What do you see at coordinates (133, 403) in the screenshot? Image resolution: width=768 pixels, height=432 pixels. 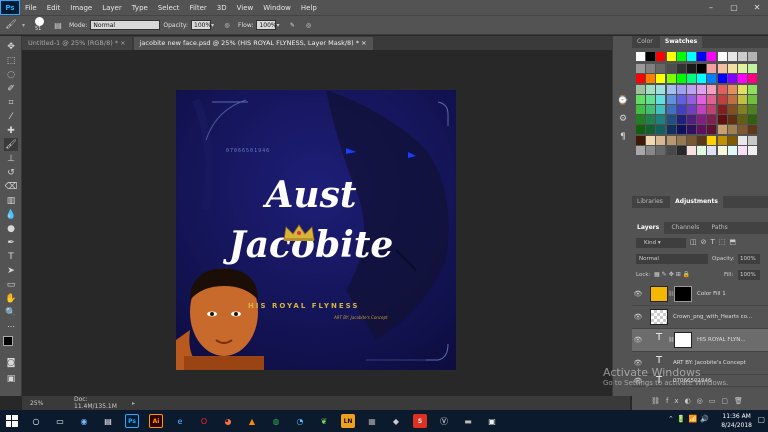 I see `status-menu-icon: ▸` at bounding box center [133, 403].